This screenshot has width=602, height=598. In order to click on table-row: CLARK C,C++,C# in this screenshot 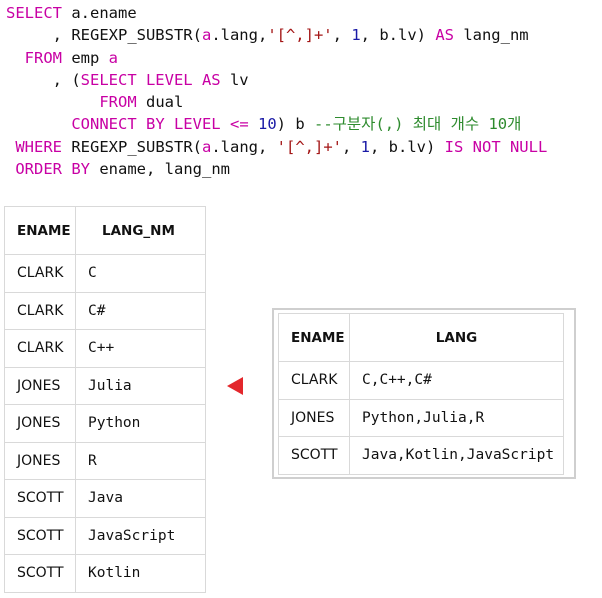, I will do `click(421, 380)`.